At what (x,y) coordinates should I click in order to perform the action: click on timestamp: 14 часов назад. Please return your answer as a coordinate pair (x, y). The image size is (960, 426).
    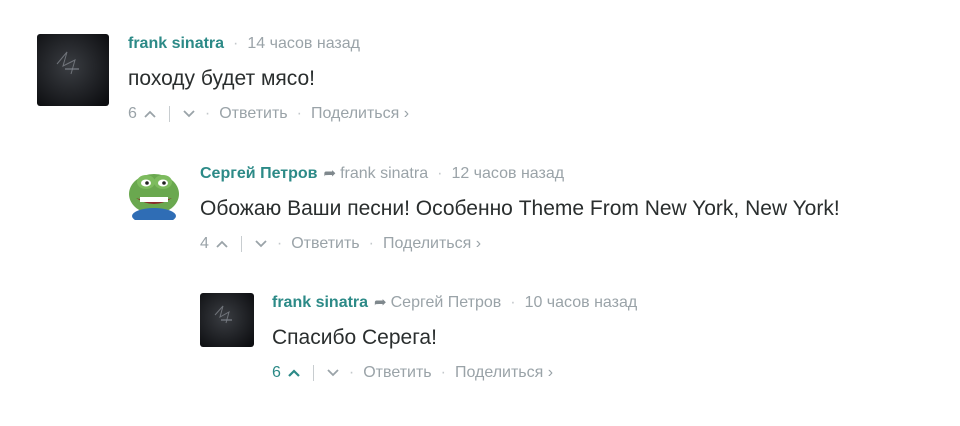
    Looking at the image, I should click on (303, 44).